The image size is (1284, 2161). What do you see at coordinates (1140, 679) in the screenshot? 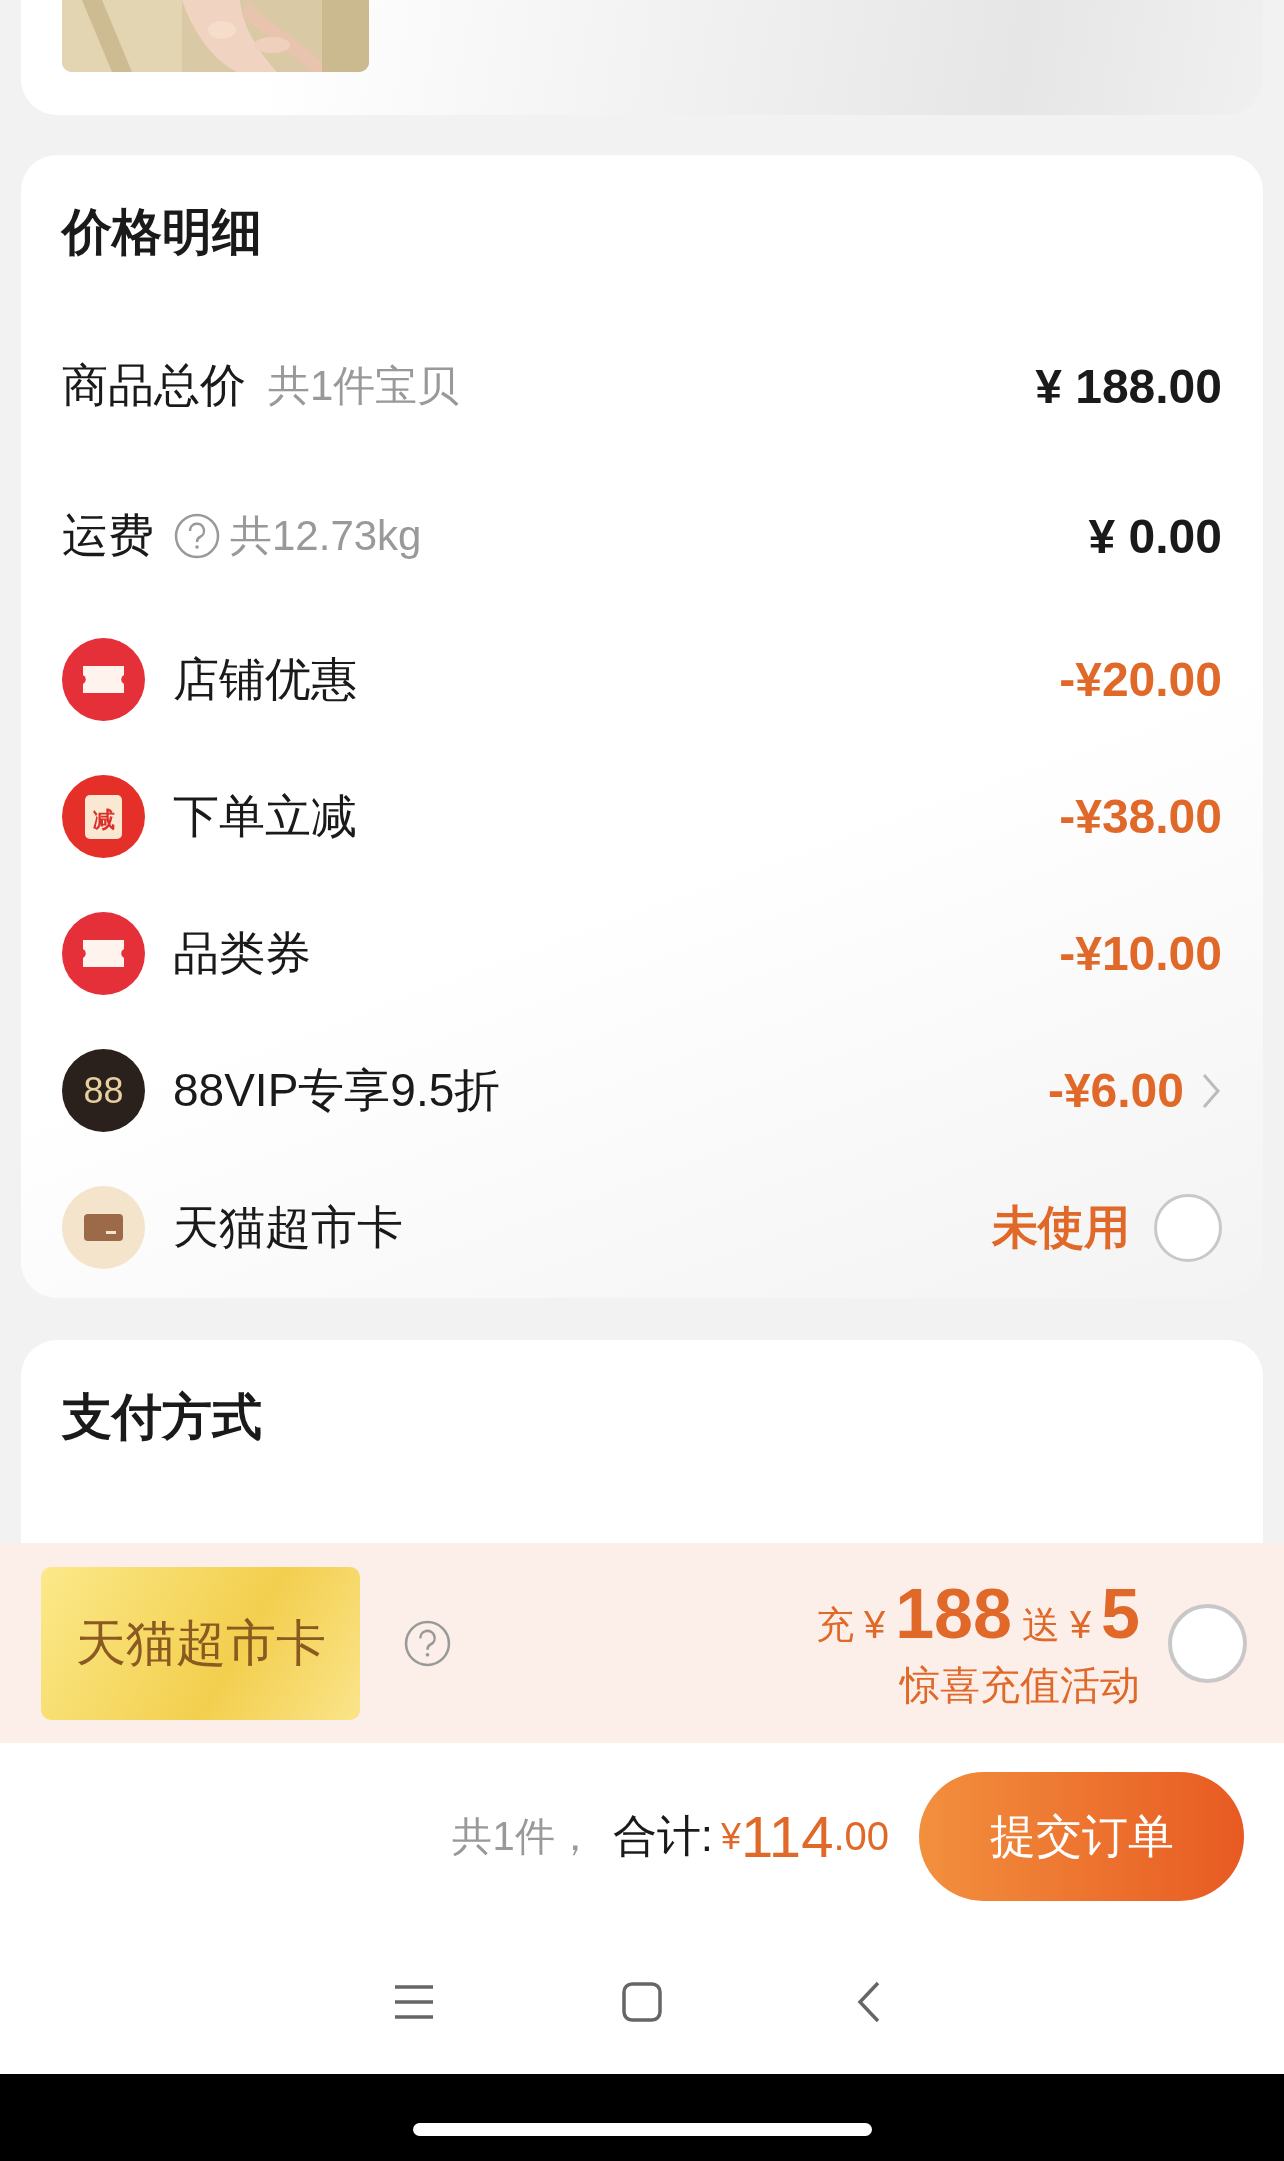
I see `discount-amount: -¥20.00` at bounding box center [1140, 679].